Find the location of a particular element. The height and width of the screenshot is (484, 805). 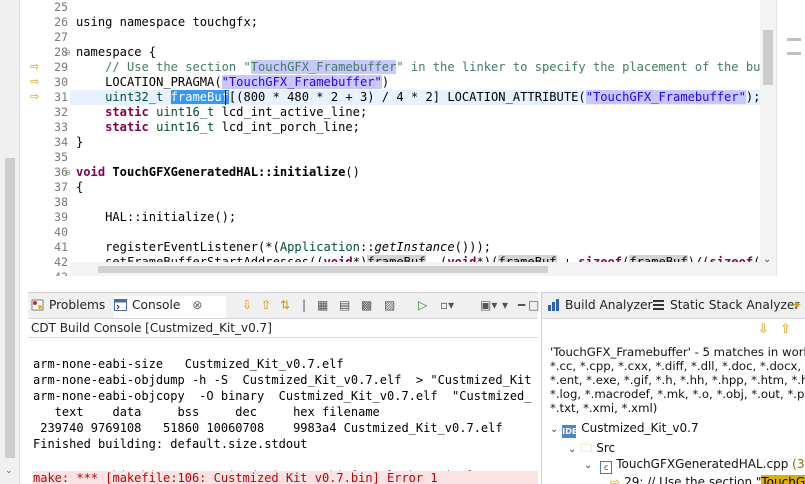

link-icon: ⇅ is located at coordinates (285, 305).